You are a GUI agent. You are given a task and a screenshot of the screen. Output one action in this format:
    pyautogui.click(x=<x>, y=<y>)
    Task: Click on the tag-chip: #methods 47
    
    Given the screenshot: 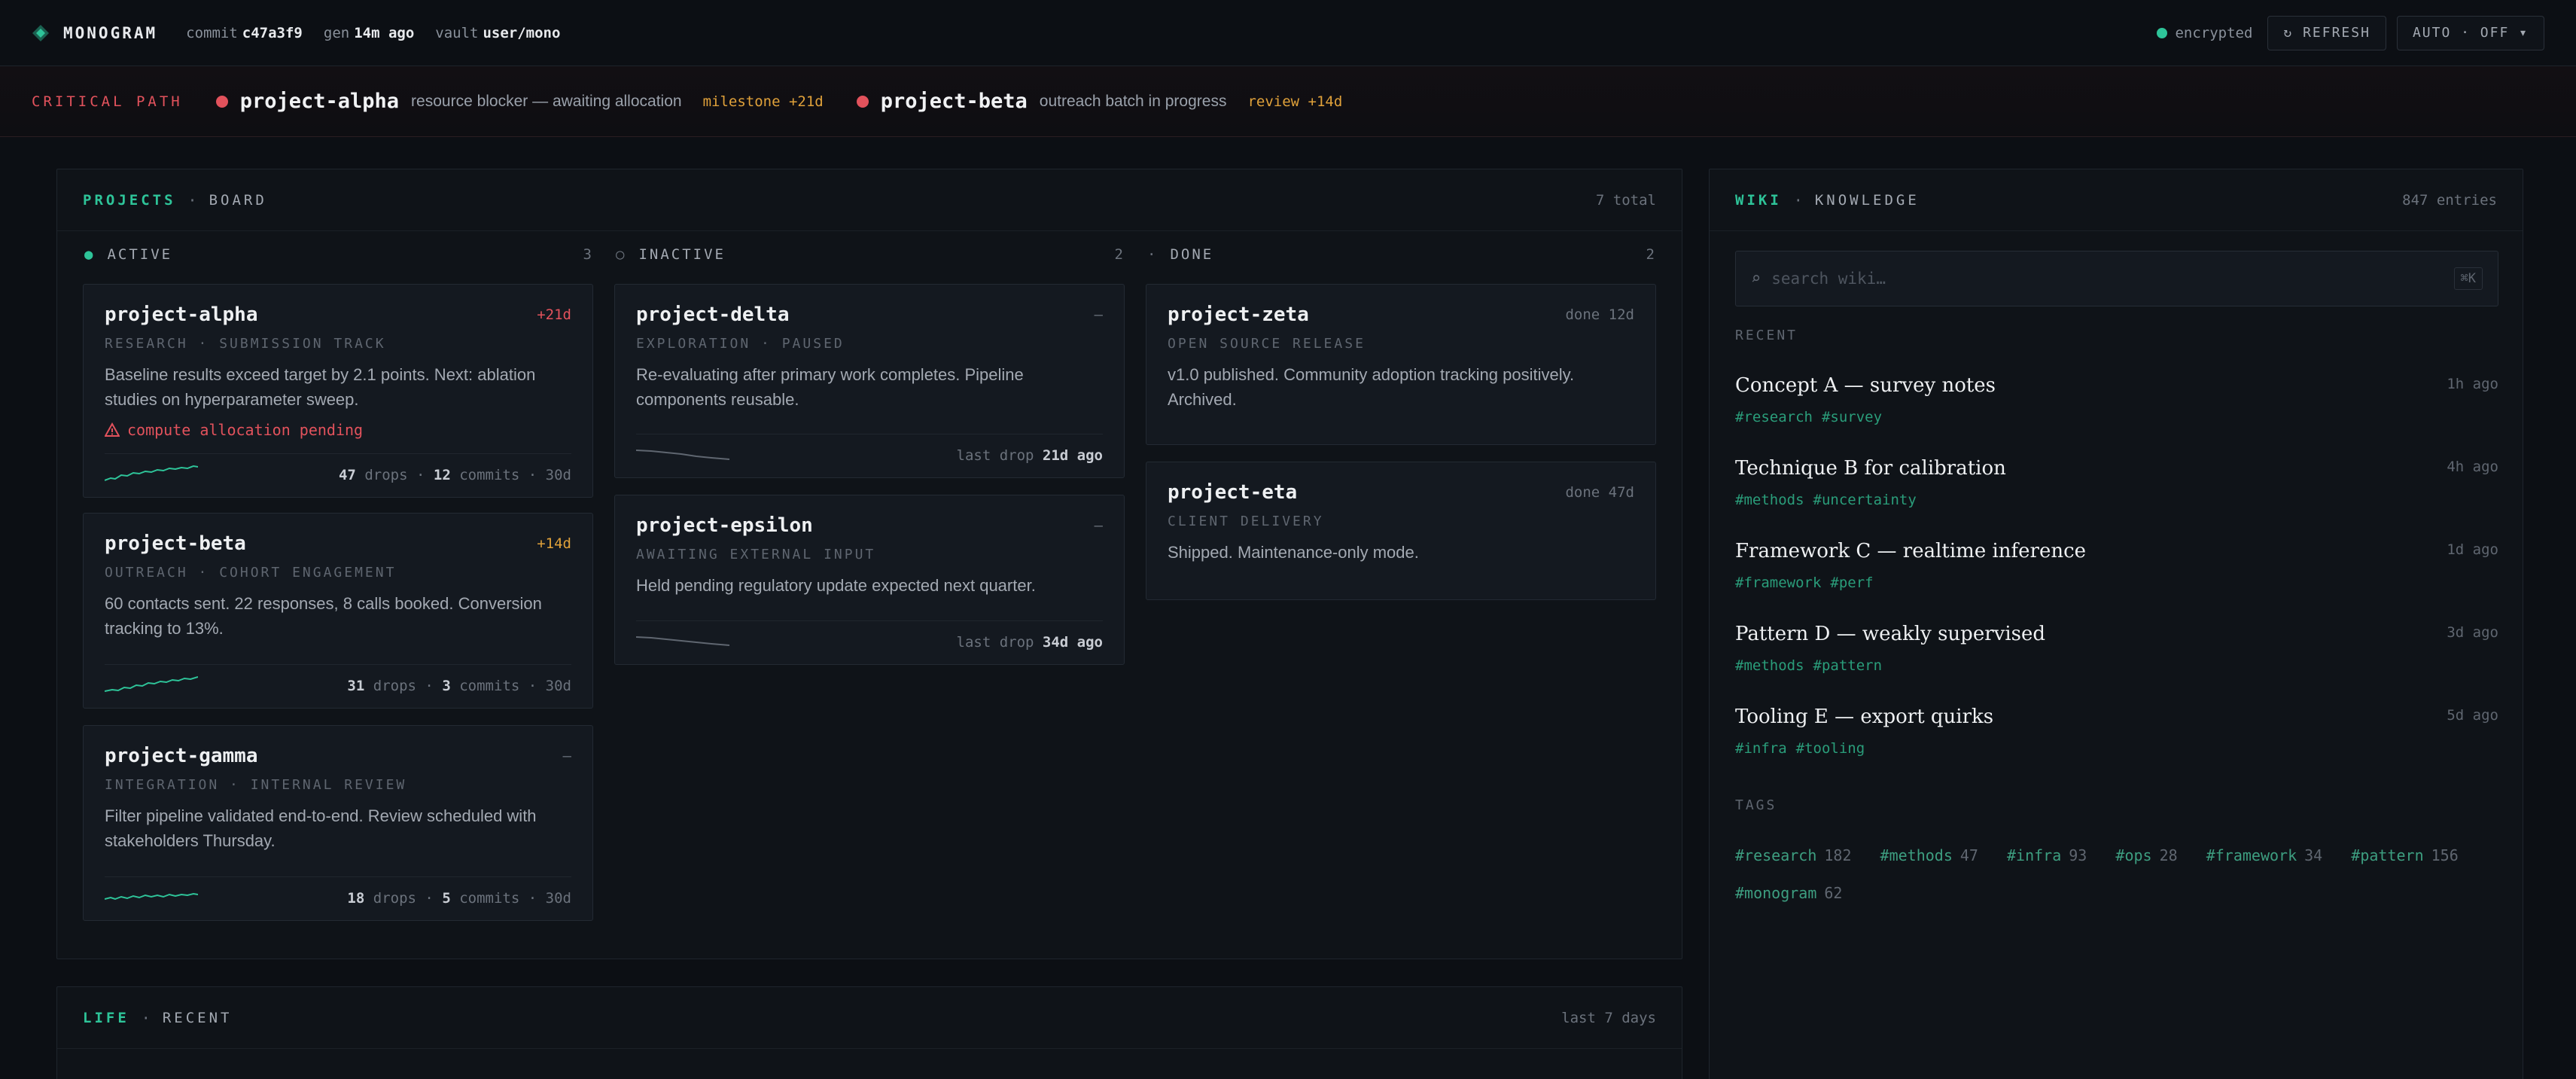 What is the action you would take?
    pyautogui.click(x=1929, y=855)
    